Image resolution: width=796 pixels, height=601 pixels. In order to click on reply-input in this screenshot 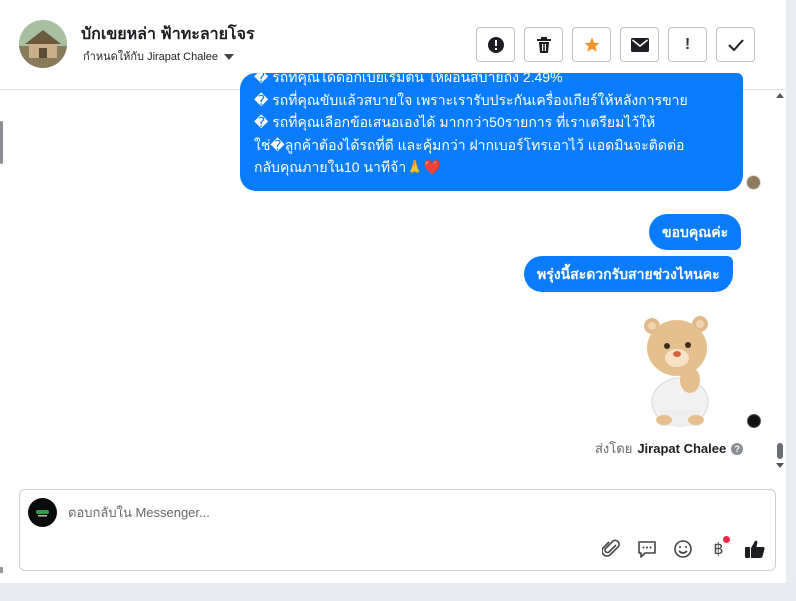, I will do `click(368, 512)`.